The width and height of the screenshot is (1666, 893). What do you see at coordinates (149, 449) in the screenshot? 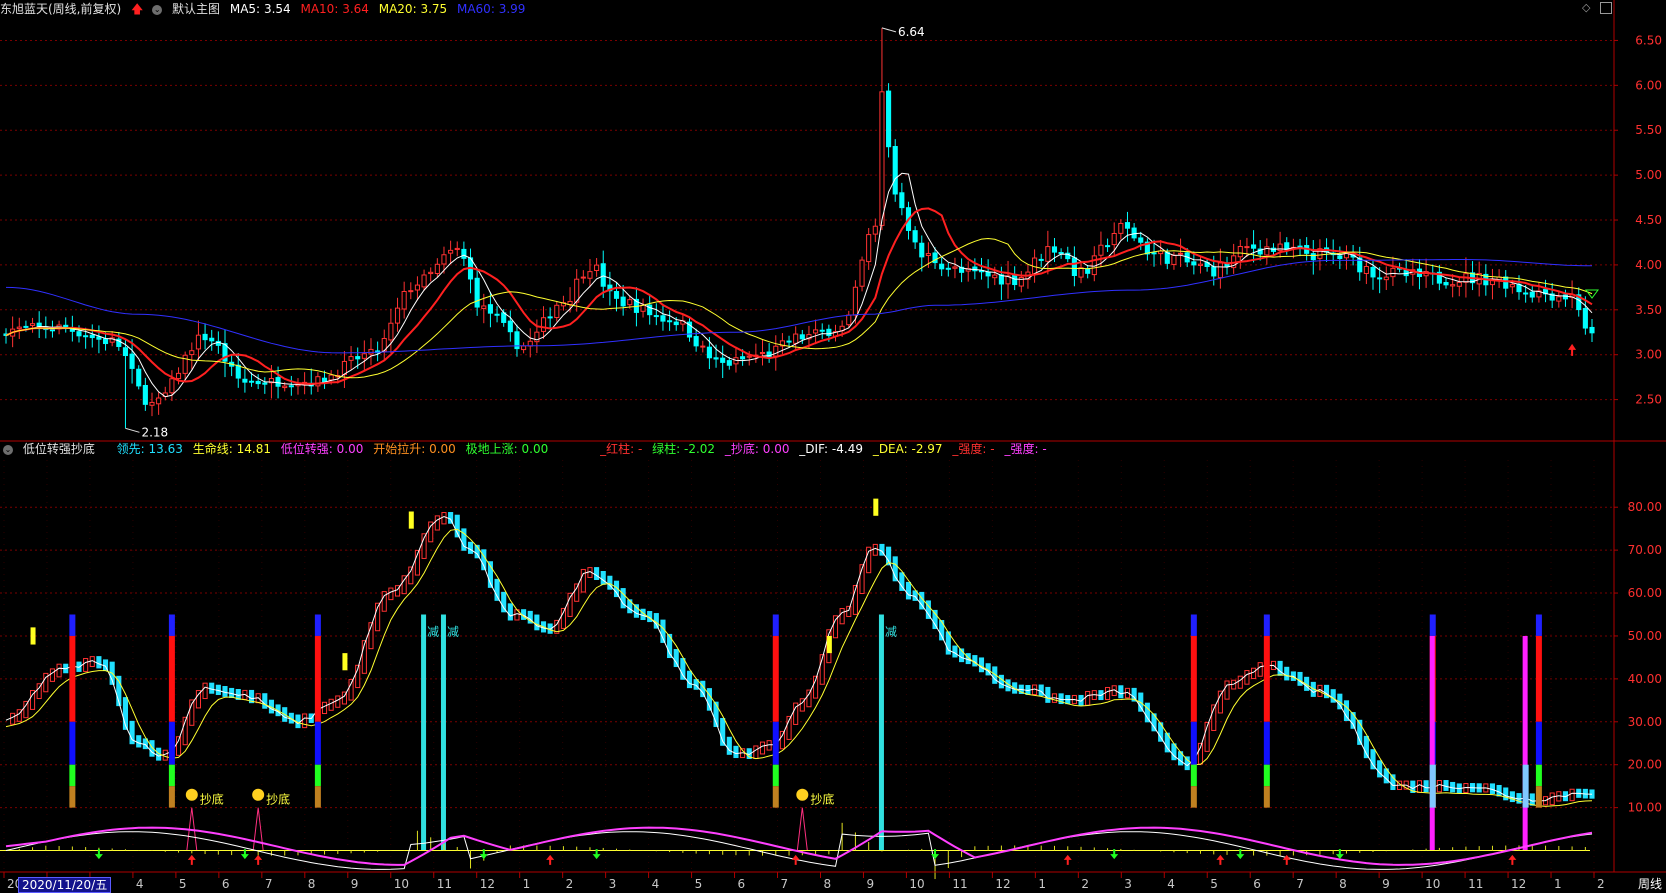
I see `lead-value: 领先: 13.63` at bounding box center [149, 449].